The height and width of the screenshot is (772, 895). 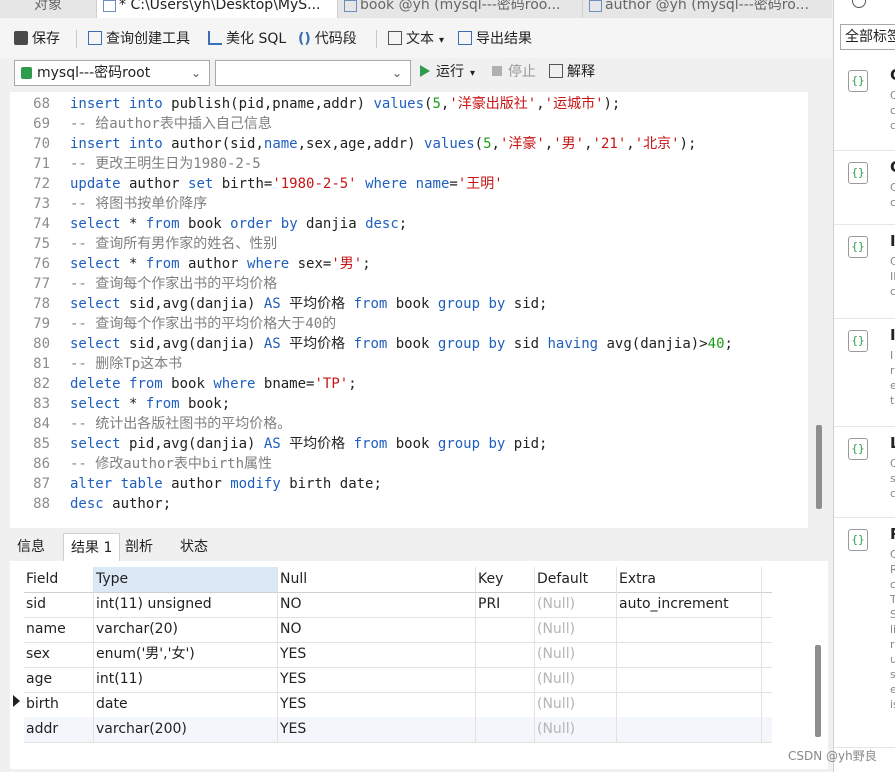 What do you see at coordinates (112, 73) in the screenshot?
I see `connection-select: mysql---密码root ⌄` at bounding box center [112, 73].